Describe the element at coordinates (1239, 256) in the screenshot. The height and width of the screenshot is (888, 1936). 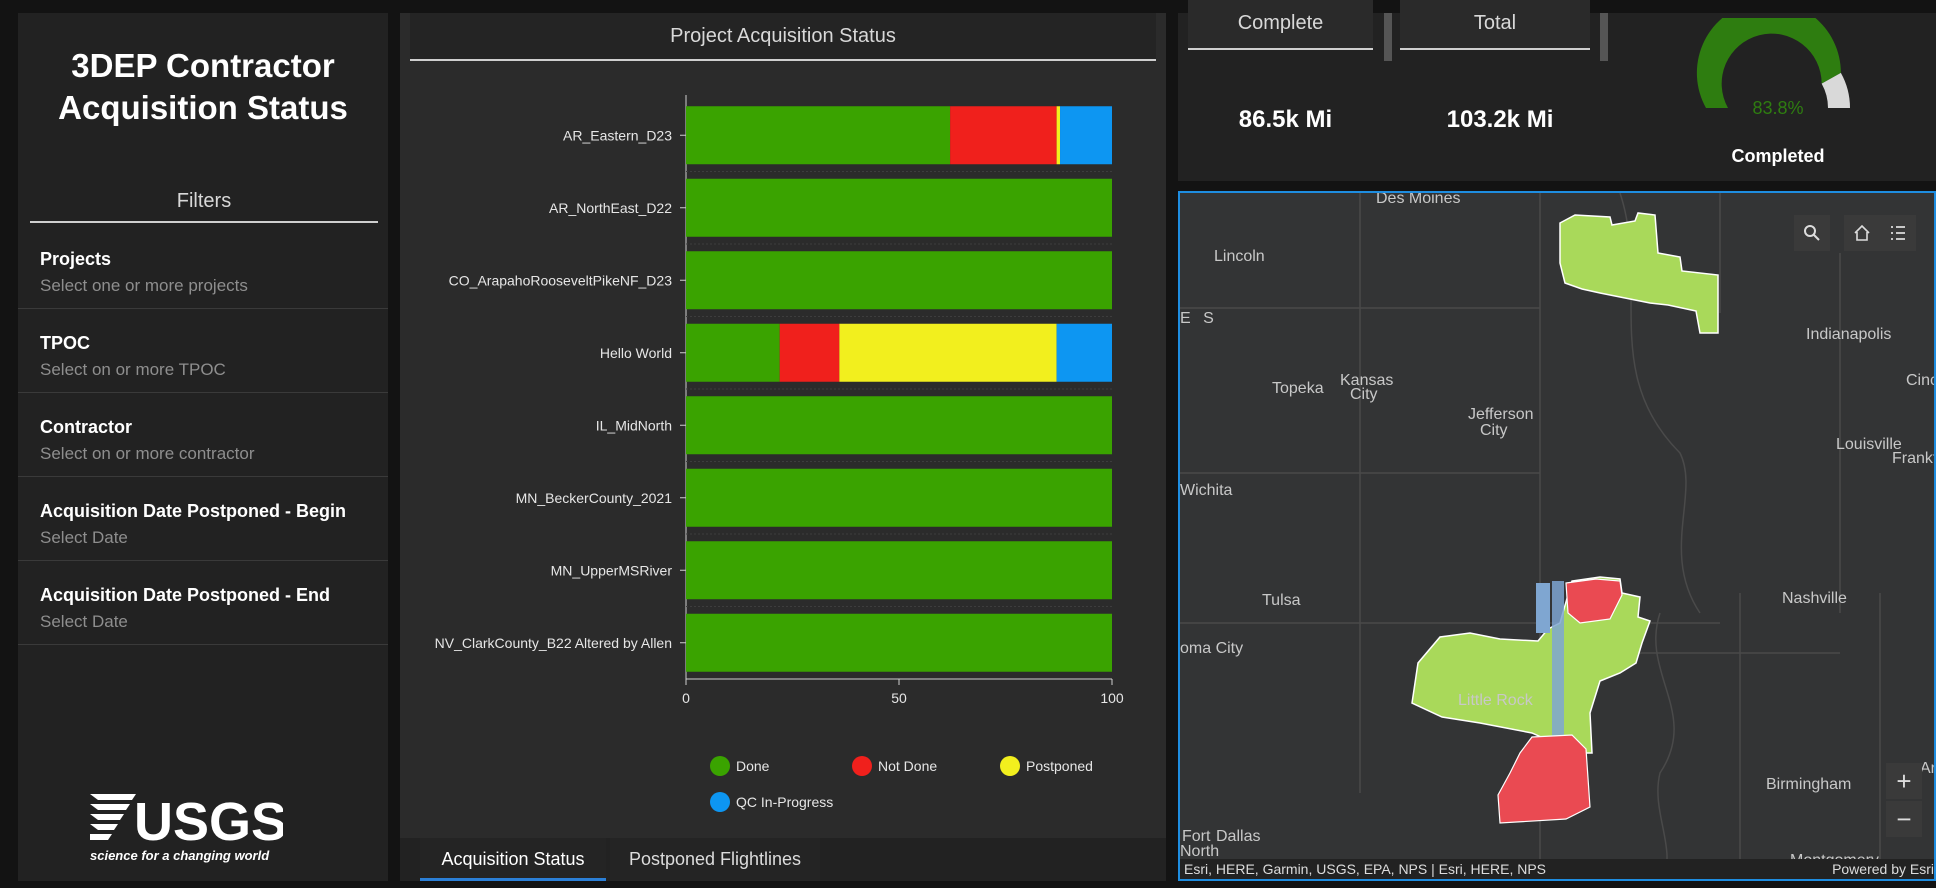
I see `map-label: Lincoln` at that location.